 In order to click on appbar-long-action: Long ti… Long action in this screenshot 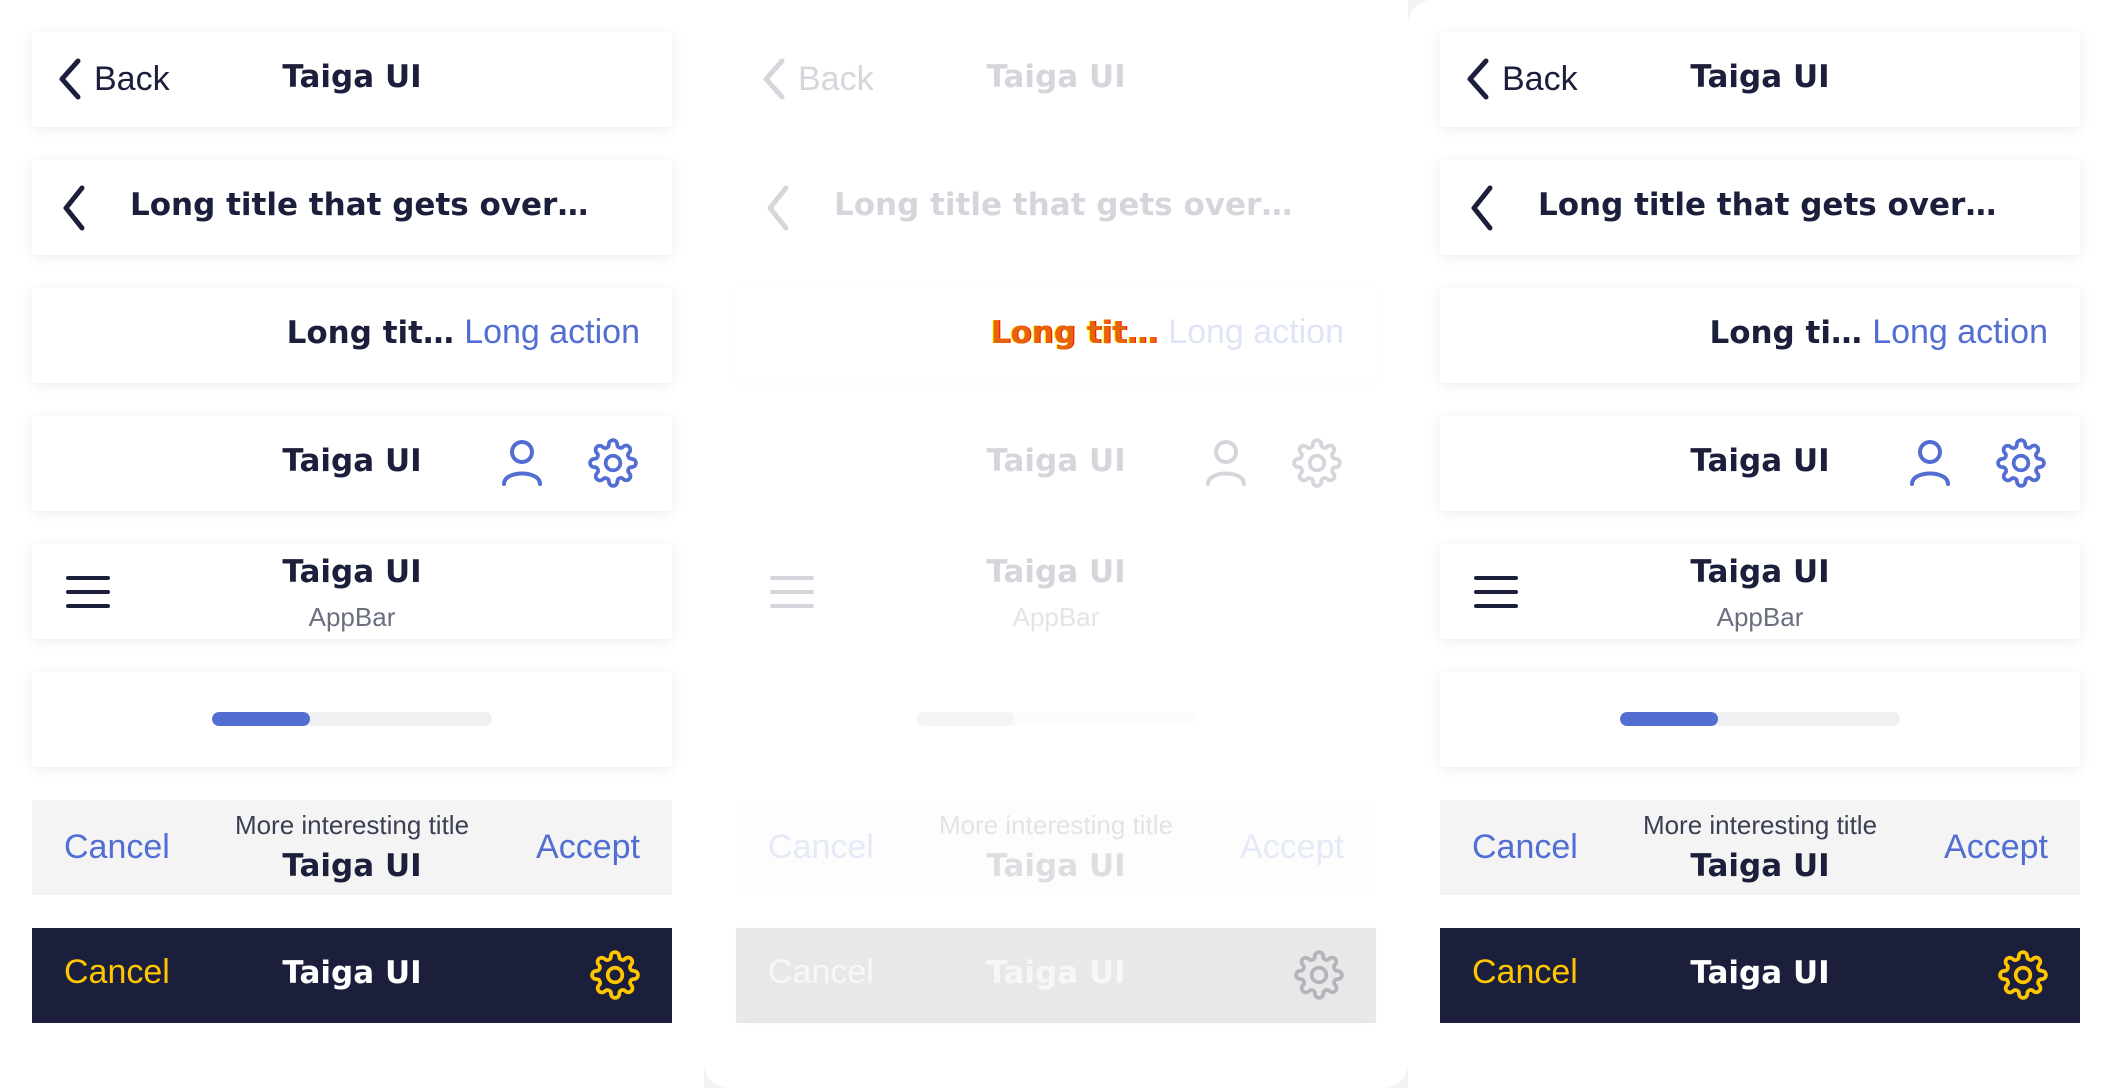, I will do `click(1760, 335)`.